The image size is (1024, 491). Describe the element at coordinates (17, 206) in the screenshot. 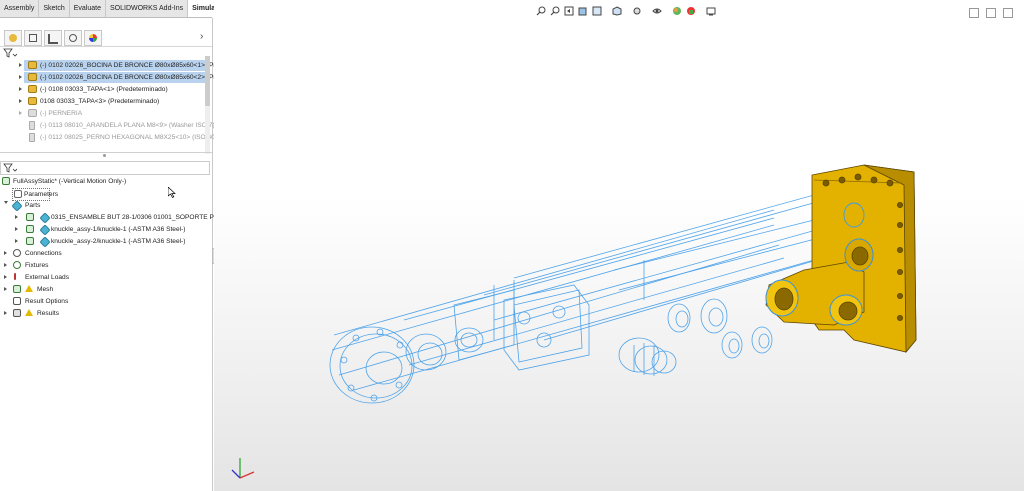

I see `parts-icon` at that location.